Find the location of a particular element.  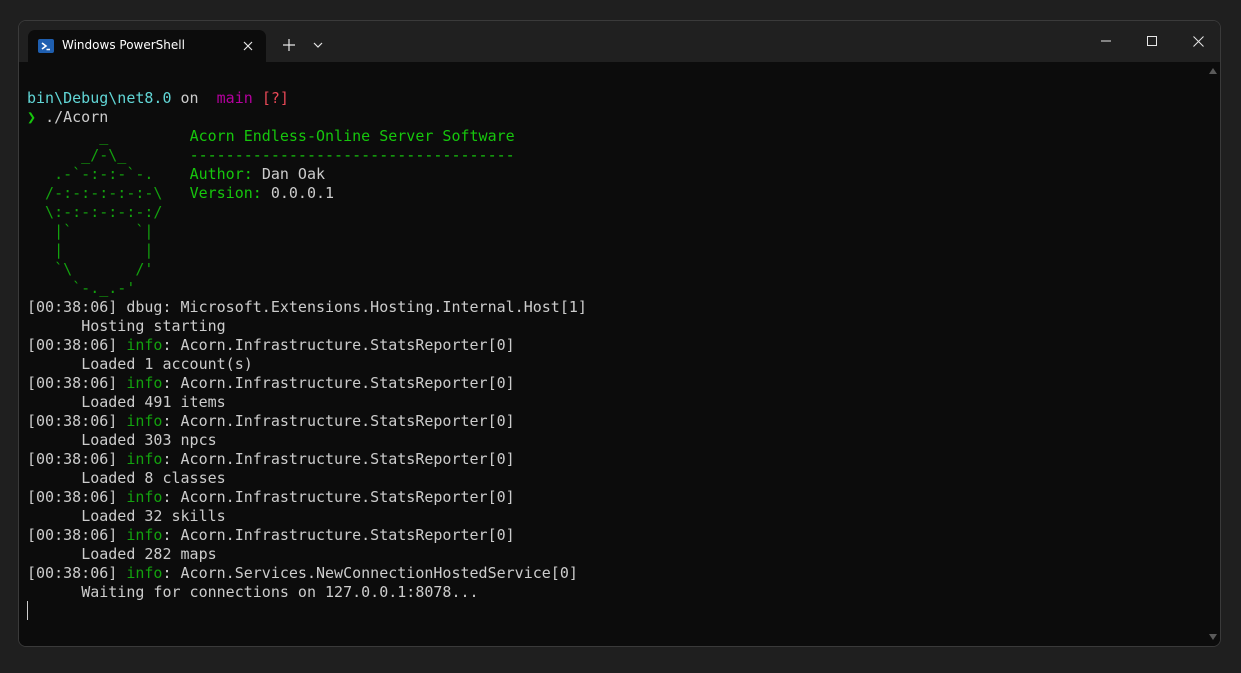

banner-row: _ Acorn Endless-Online Server Software is located at coordinates (271, 136).